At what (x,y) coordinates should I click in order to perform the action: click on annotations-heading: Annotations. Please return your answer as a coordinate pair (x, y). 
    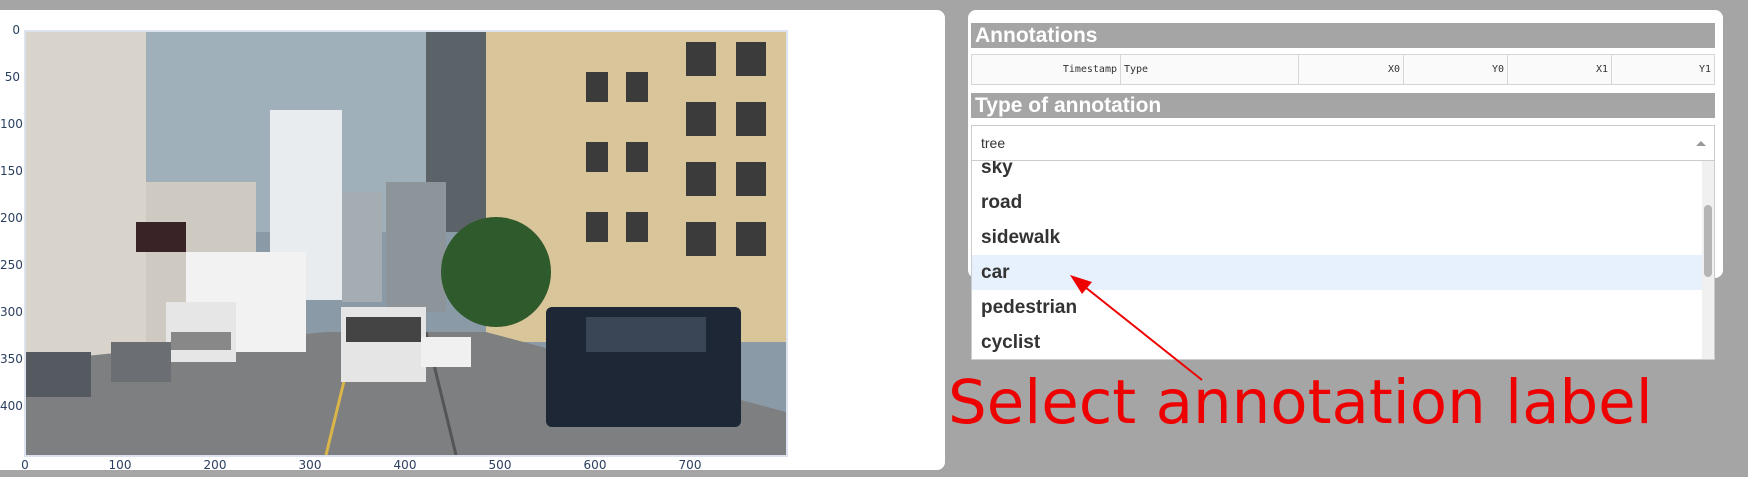
    Looking at the image, I should click on (1343, 35).